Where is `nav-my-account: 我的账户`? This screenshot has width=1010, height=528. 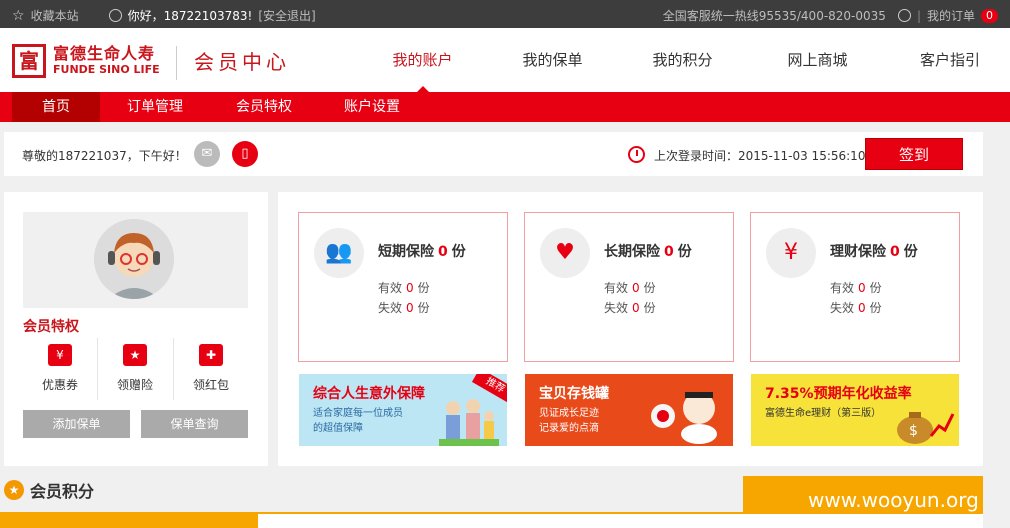 nav-my-account: 我的账户 is located at coordinates (422, 60).